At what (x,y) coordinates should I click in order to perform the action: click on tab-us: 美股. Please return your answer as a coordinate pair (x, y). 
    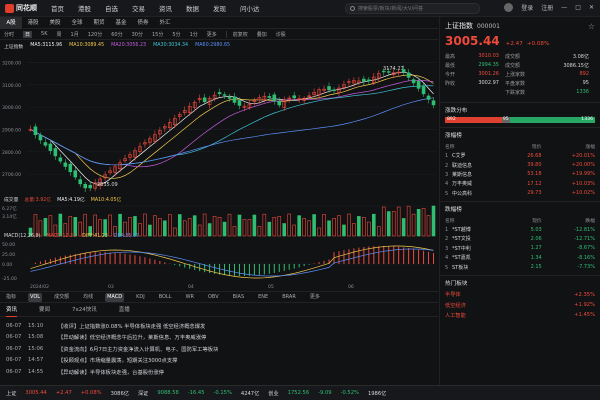
    Looking at the image, I should click on (55, 23).